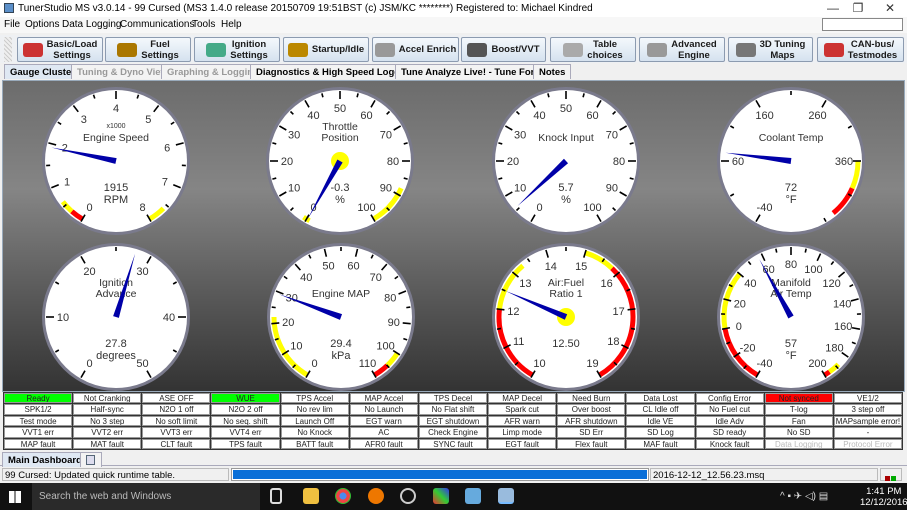 The image size is (907, 510). Describe the element at coordinates (60, 49) in the screenshot. I see `toolbar-button-basic-load: Basic/Load Settings` at that location.